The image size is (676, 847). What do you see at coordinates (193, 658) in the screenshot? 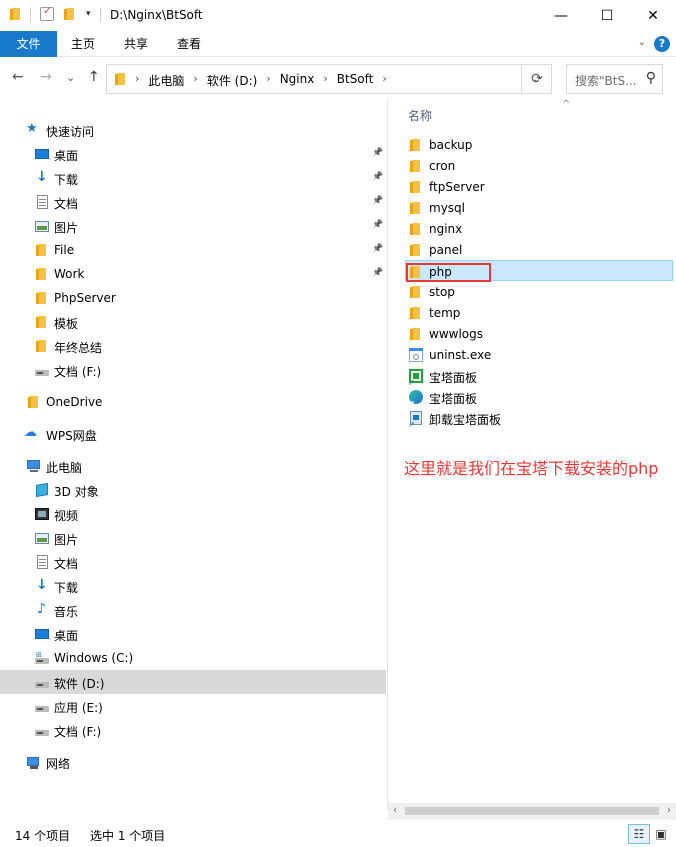
I see `nav-pc-item: ⊞ Windows (C:)` at bounding box center [193, 658].